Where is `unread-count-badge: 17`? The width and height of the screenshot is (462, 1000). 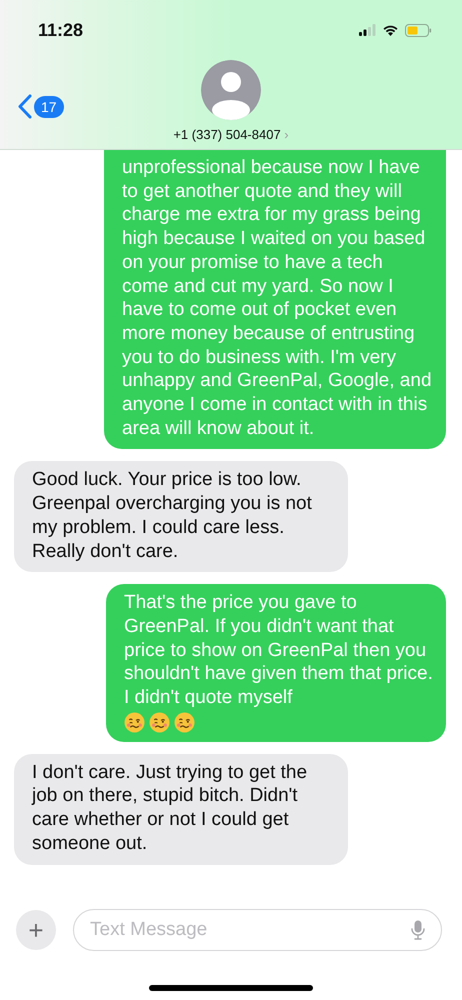
unread-count-badge: 17 is located at coordinates (49, 107).